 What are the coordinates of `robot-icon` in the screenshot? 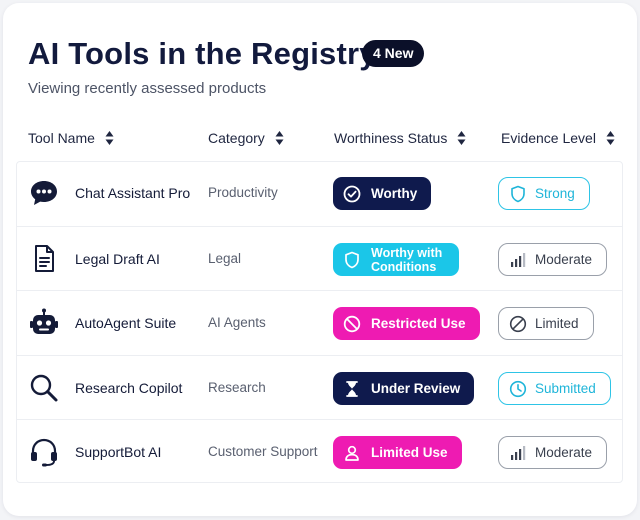 It's located at (44, 321).